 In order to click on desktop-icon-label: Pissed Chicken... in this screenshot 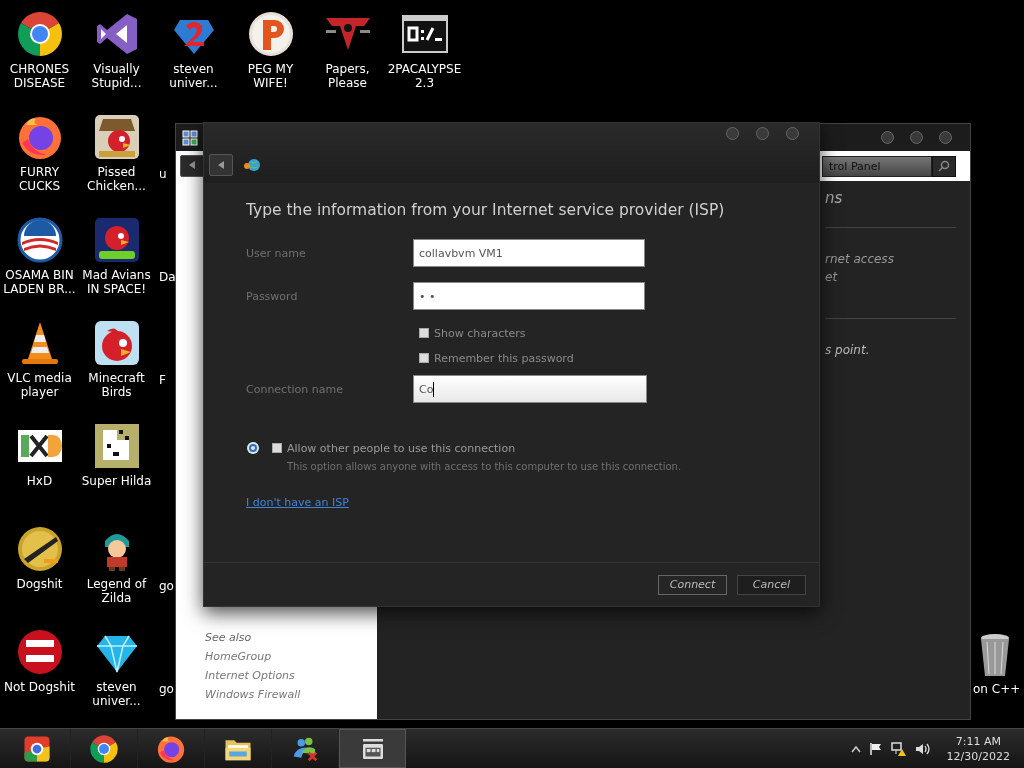, I will do `click(116, 179)`.